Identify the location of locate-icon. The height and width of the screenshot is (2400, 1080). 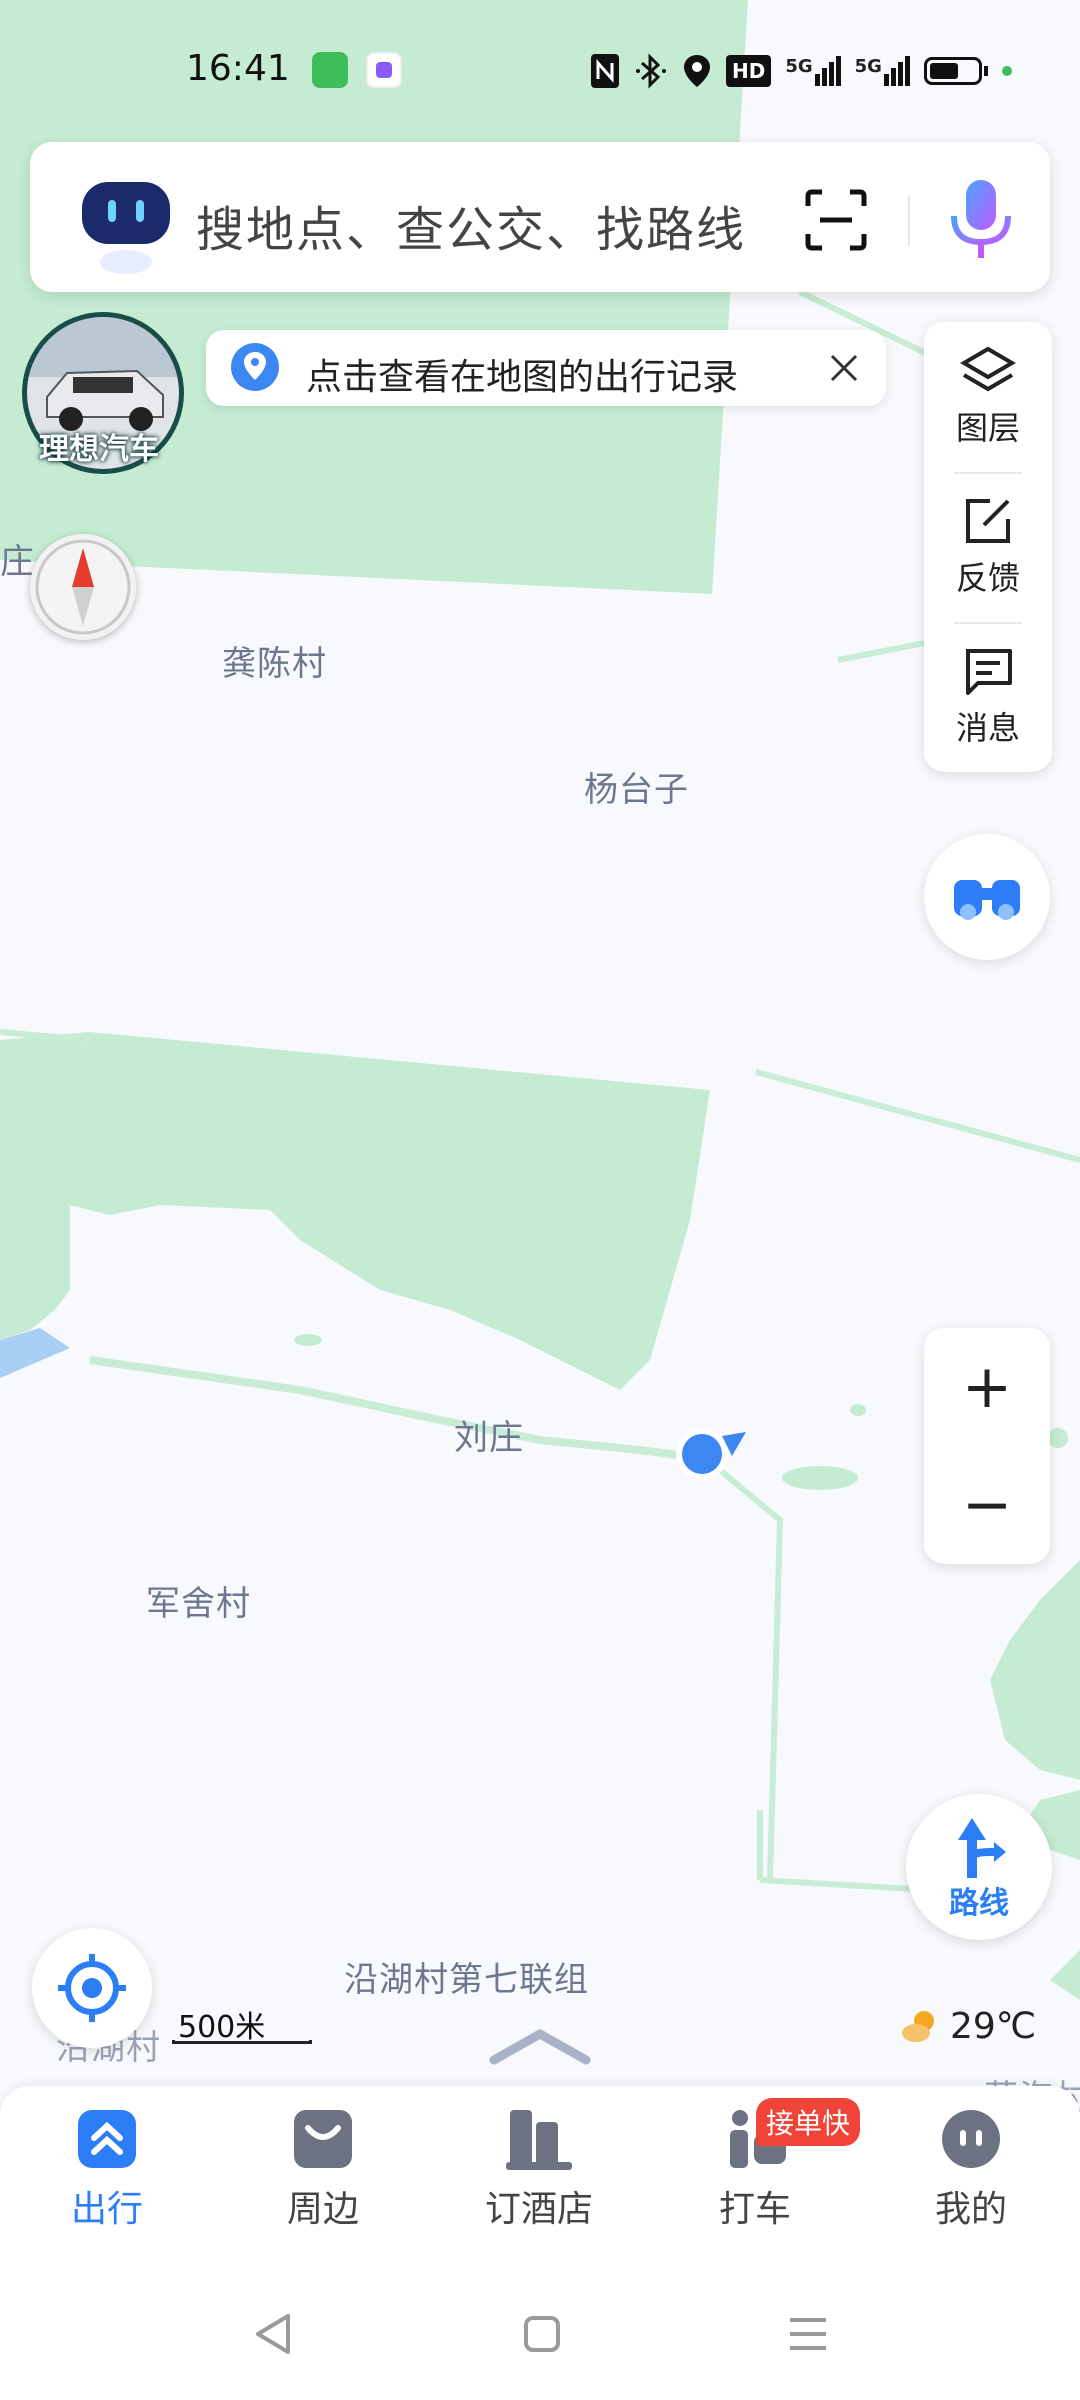
(92, 1988).